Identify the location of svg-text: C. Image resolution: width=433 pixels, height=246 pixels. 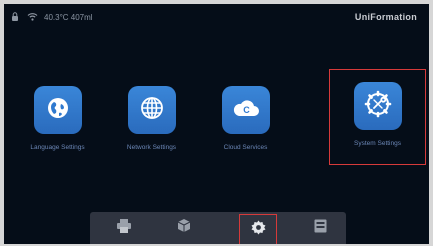
(246, 110).